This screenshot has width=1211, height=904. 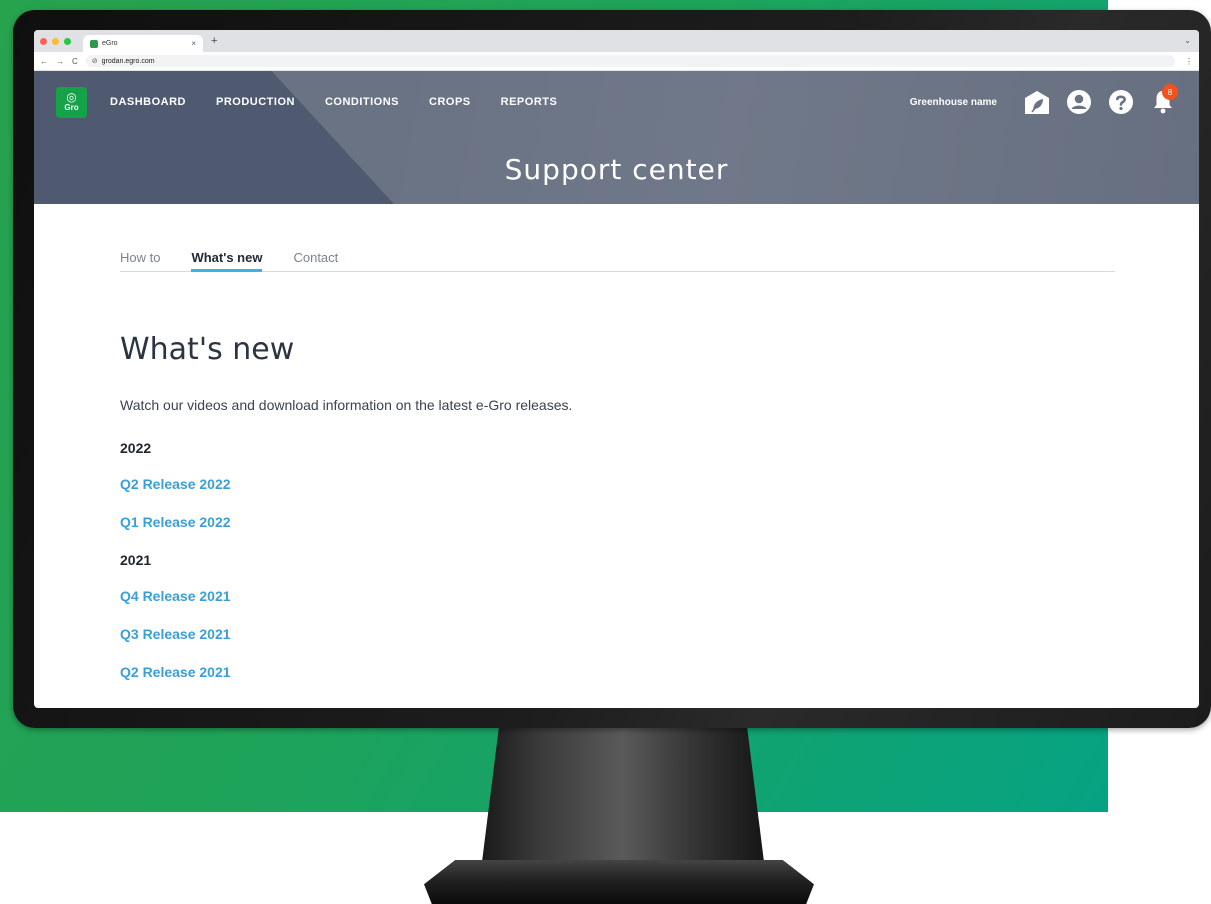 I want to click on site-info-icon: ⊘, so click(x=95, y=61).